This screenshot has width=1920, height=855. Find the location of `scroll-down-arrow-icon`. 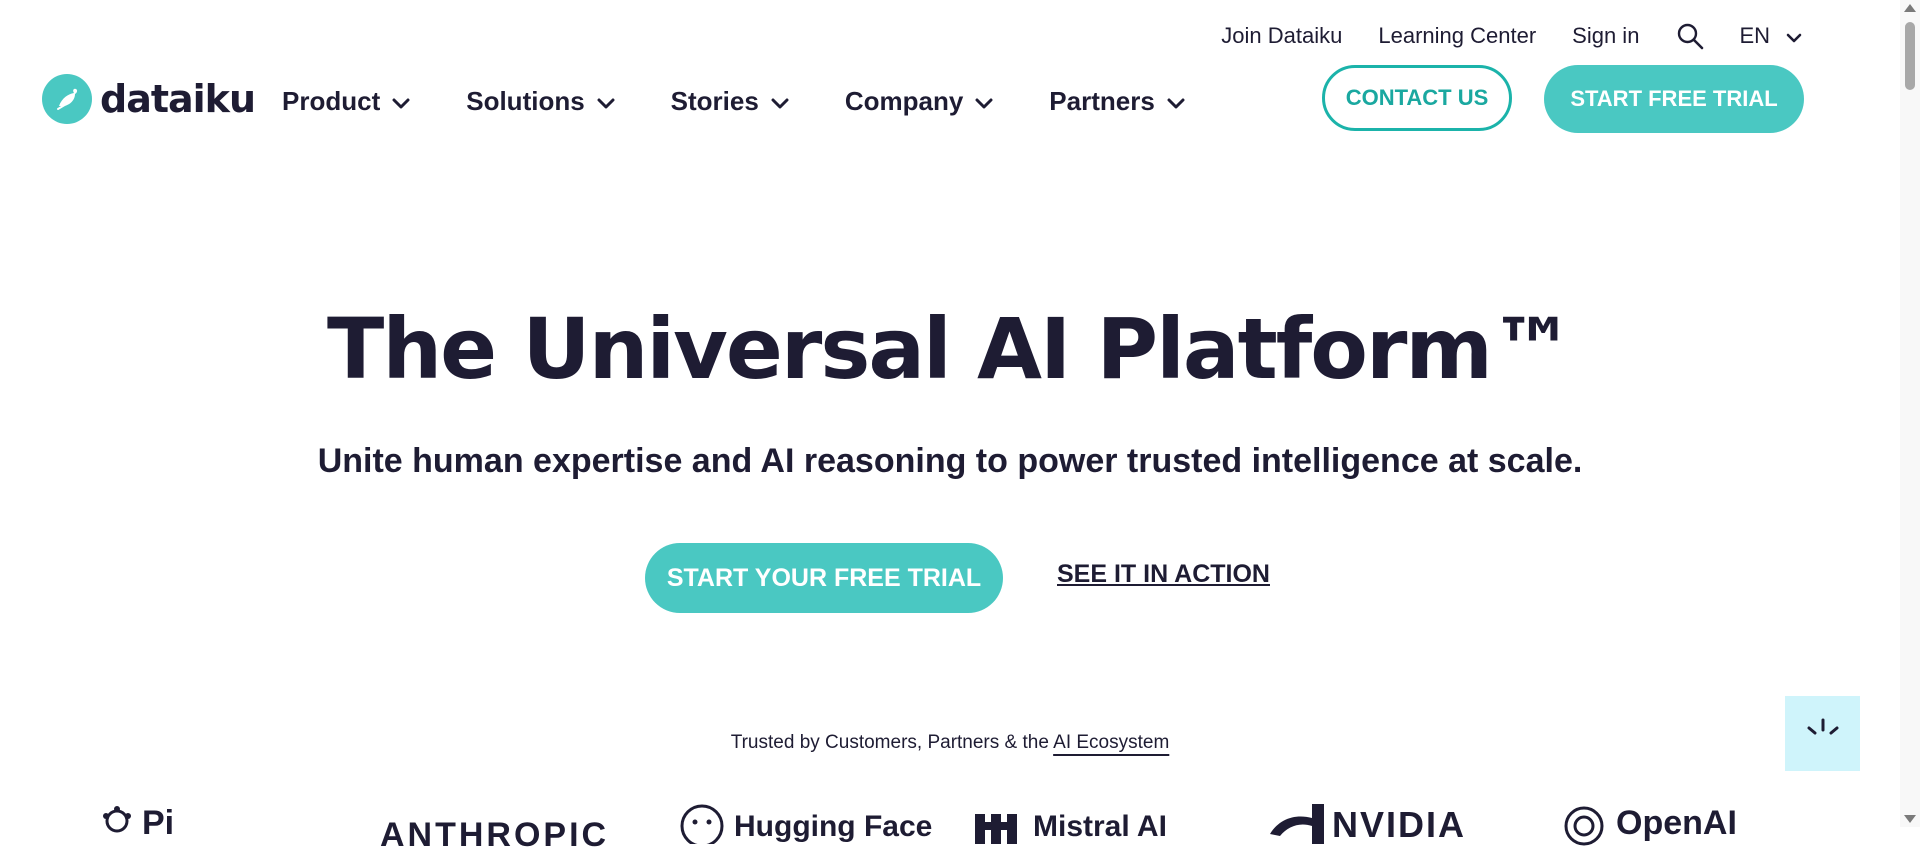

scroll-down-arrow-icon is located at coordinates (1910, 819).